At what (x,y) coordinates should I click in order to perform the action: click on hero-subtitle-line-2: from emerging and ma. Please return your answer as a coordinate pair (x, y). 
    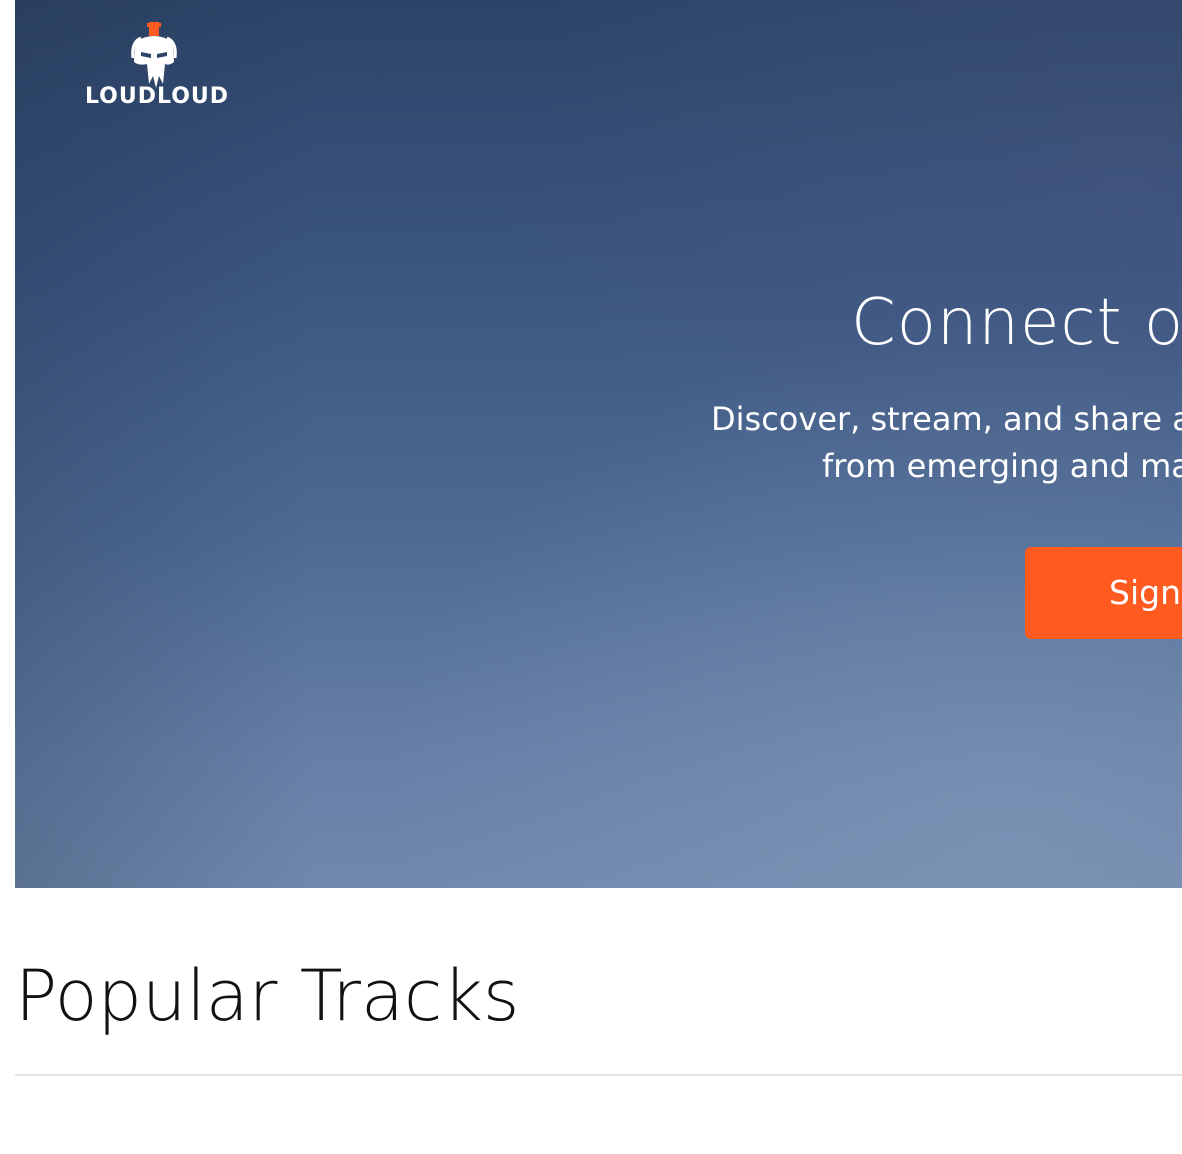
    Looking at the image, I should click on (1002, 466).